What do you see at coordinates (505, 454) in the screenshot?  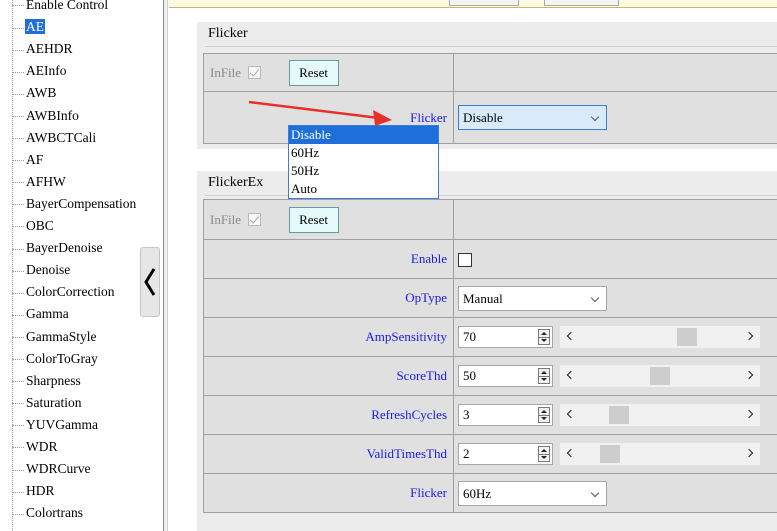 I see `valid-times-thd-spinbox: 2` at bounding box center [505, 454].